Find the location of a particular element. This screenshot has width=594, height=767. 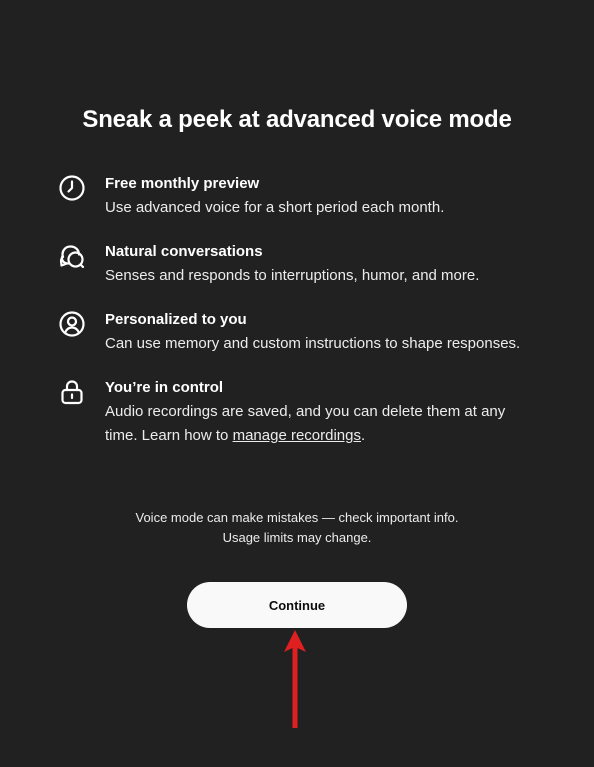

feature-title: Free monthly preview is located at coordinates (182, 183).